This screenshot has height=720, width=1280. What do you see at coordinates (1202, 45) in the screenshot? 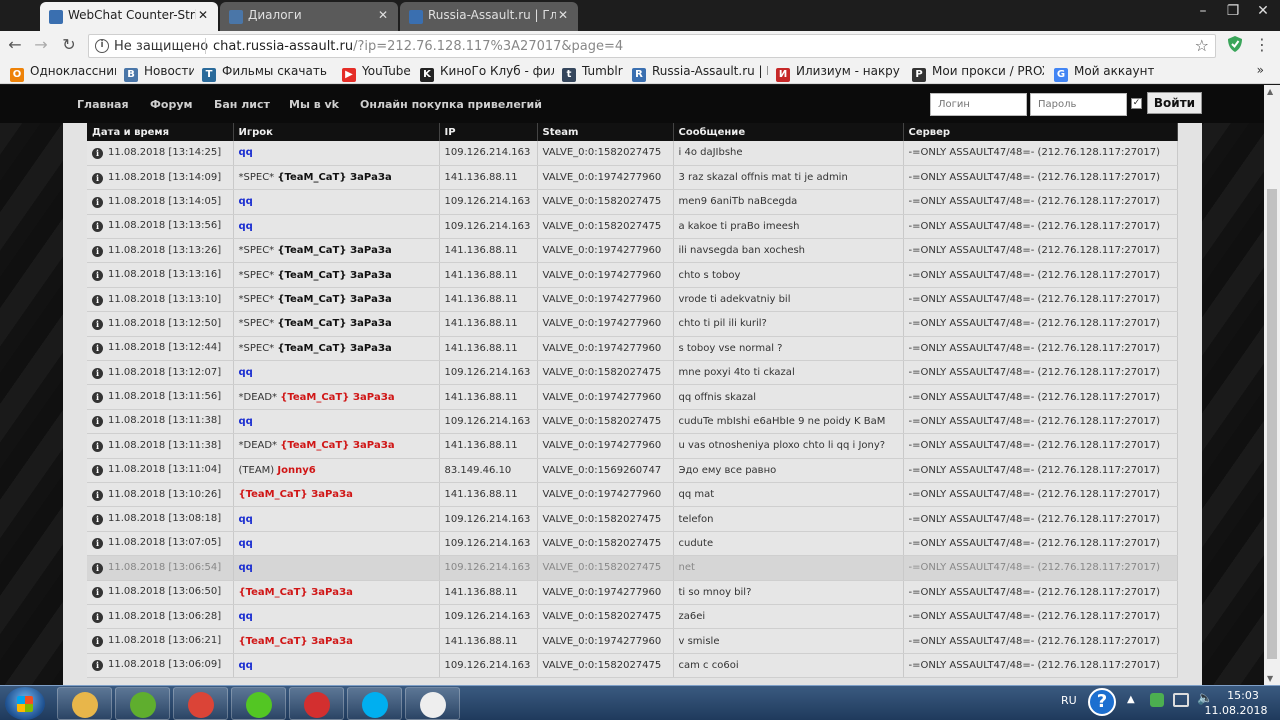
I see `bookmark-star-icon: ☆` at bounding box center [1202, 45].